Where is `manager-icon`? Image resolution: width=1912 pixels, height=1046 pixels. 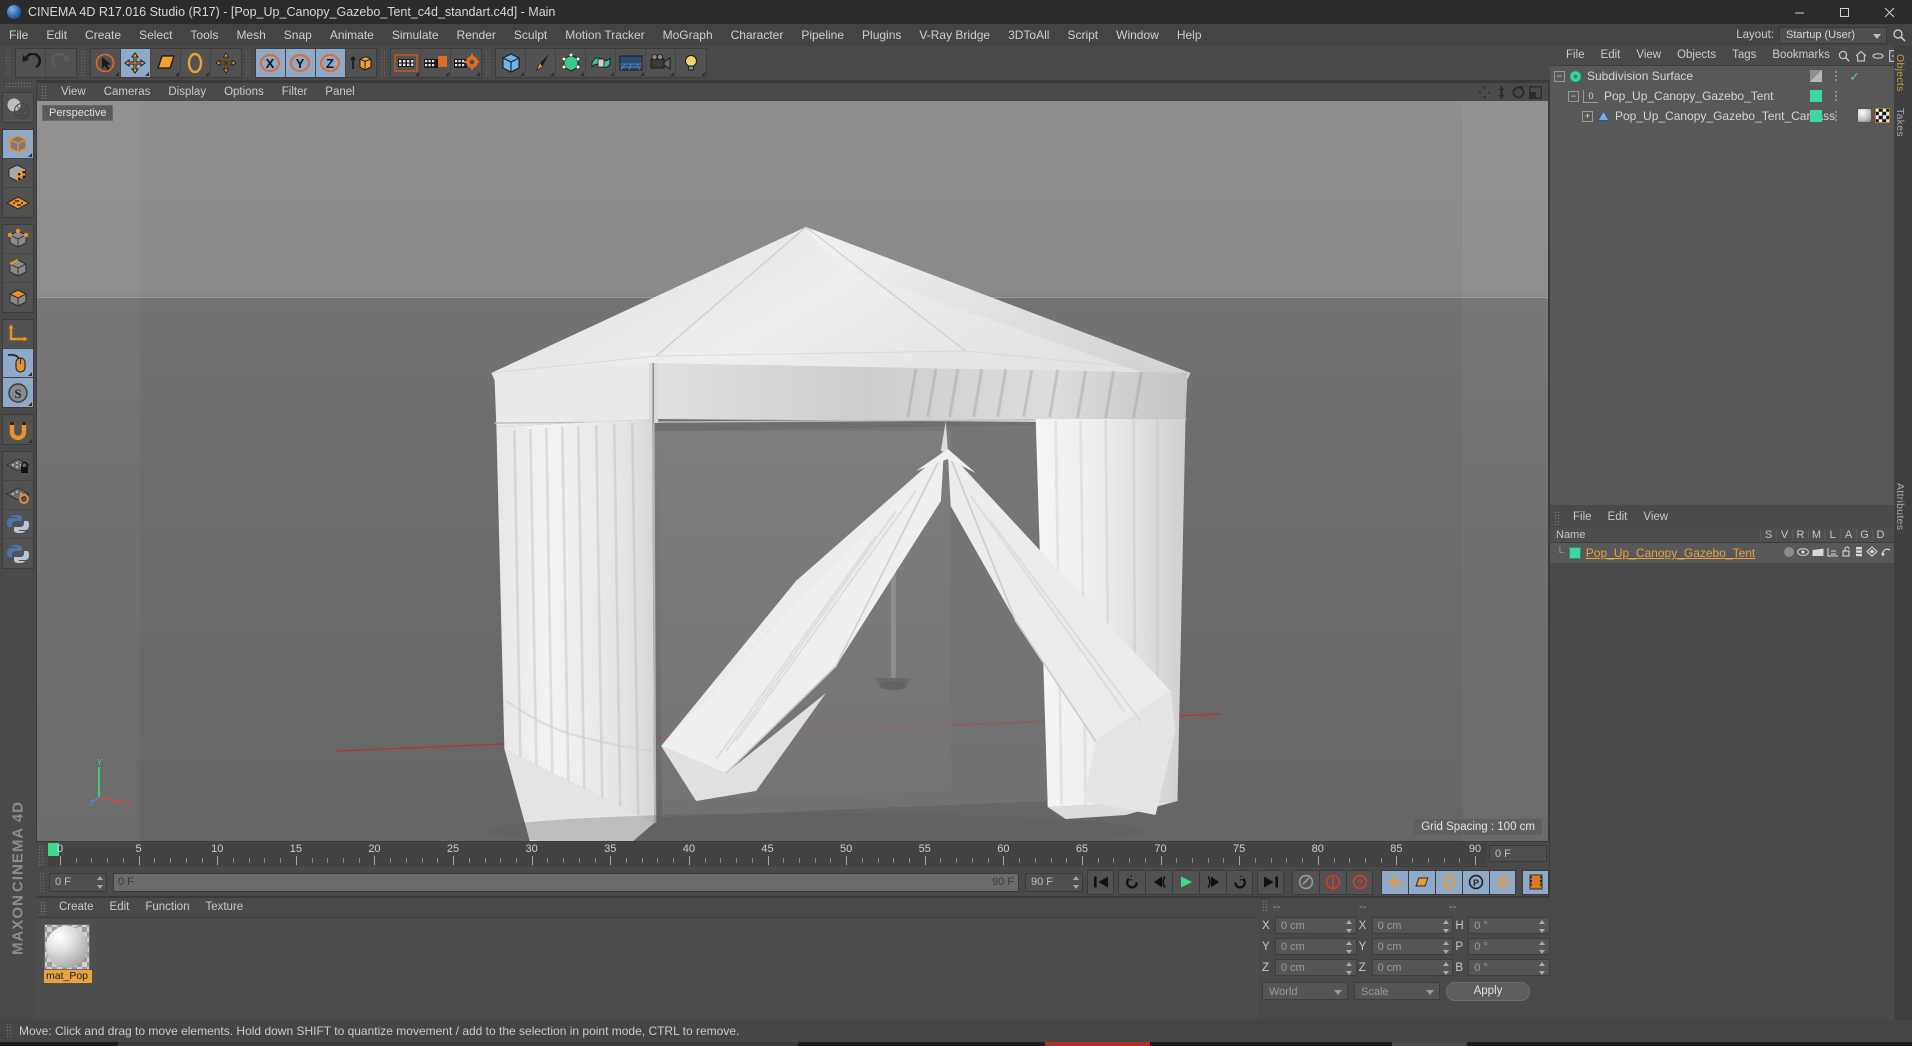
manager-icon is located at coordinates (1833, 552).